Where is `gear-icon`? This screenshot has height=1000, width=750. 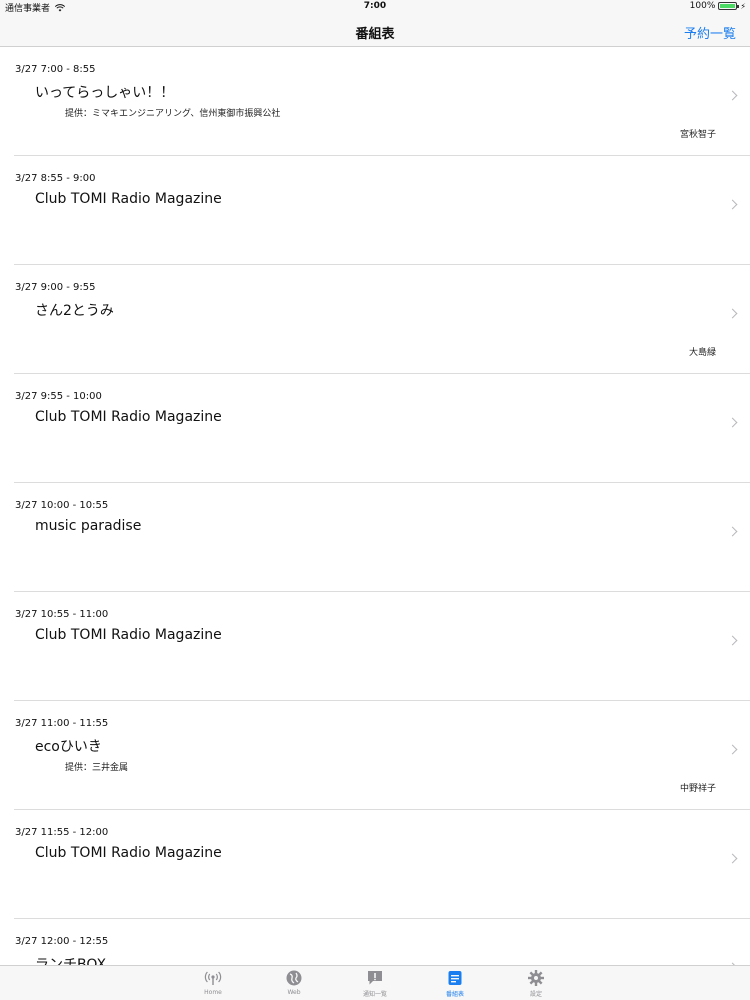
gear-icon is located at coordinates (536, 978).